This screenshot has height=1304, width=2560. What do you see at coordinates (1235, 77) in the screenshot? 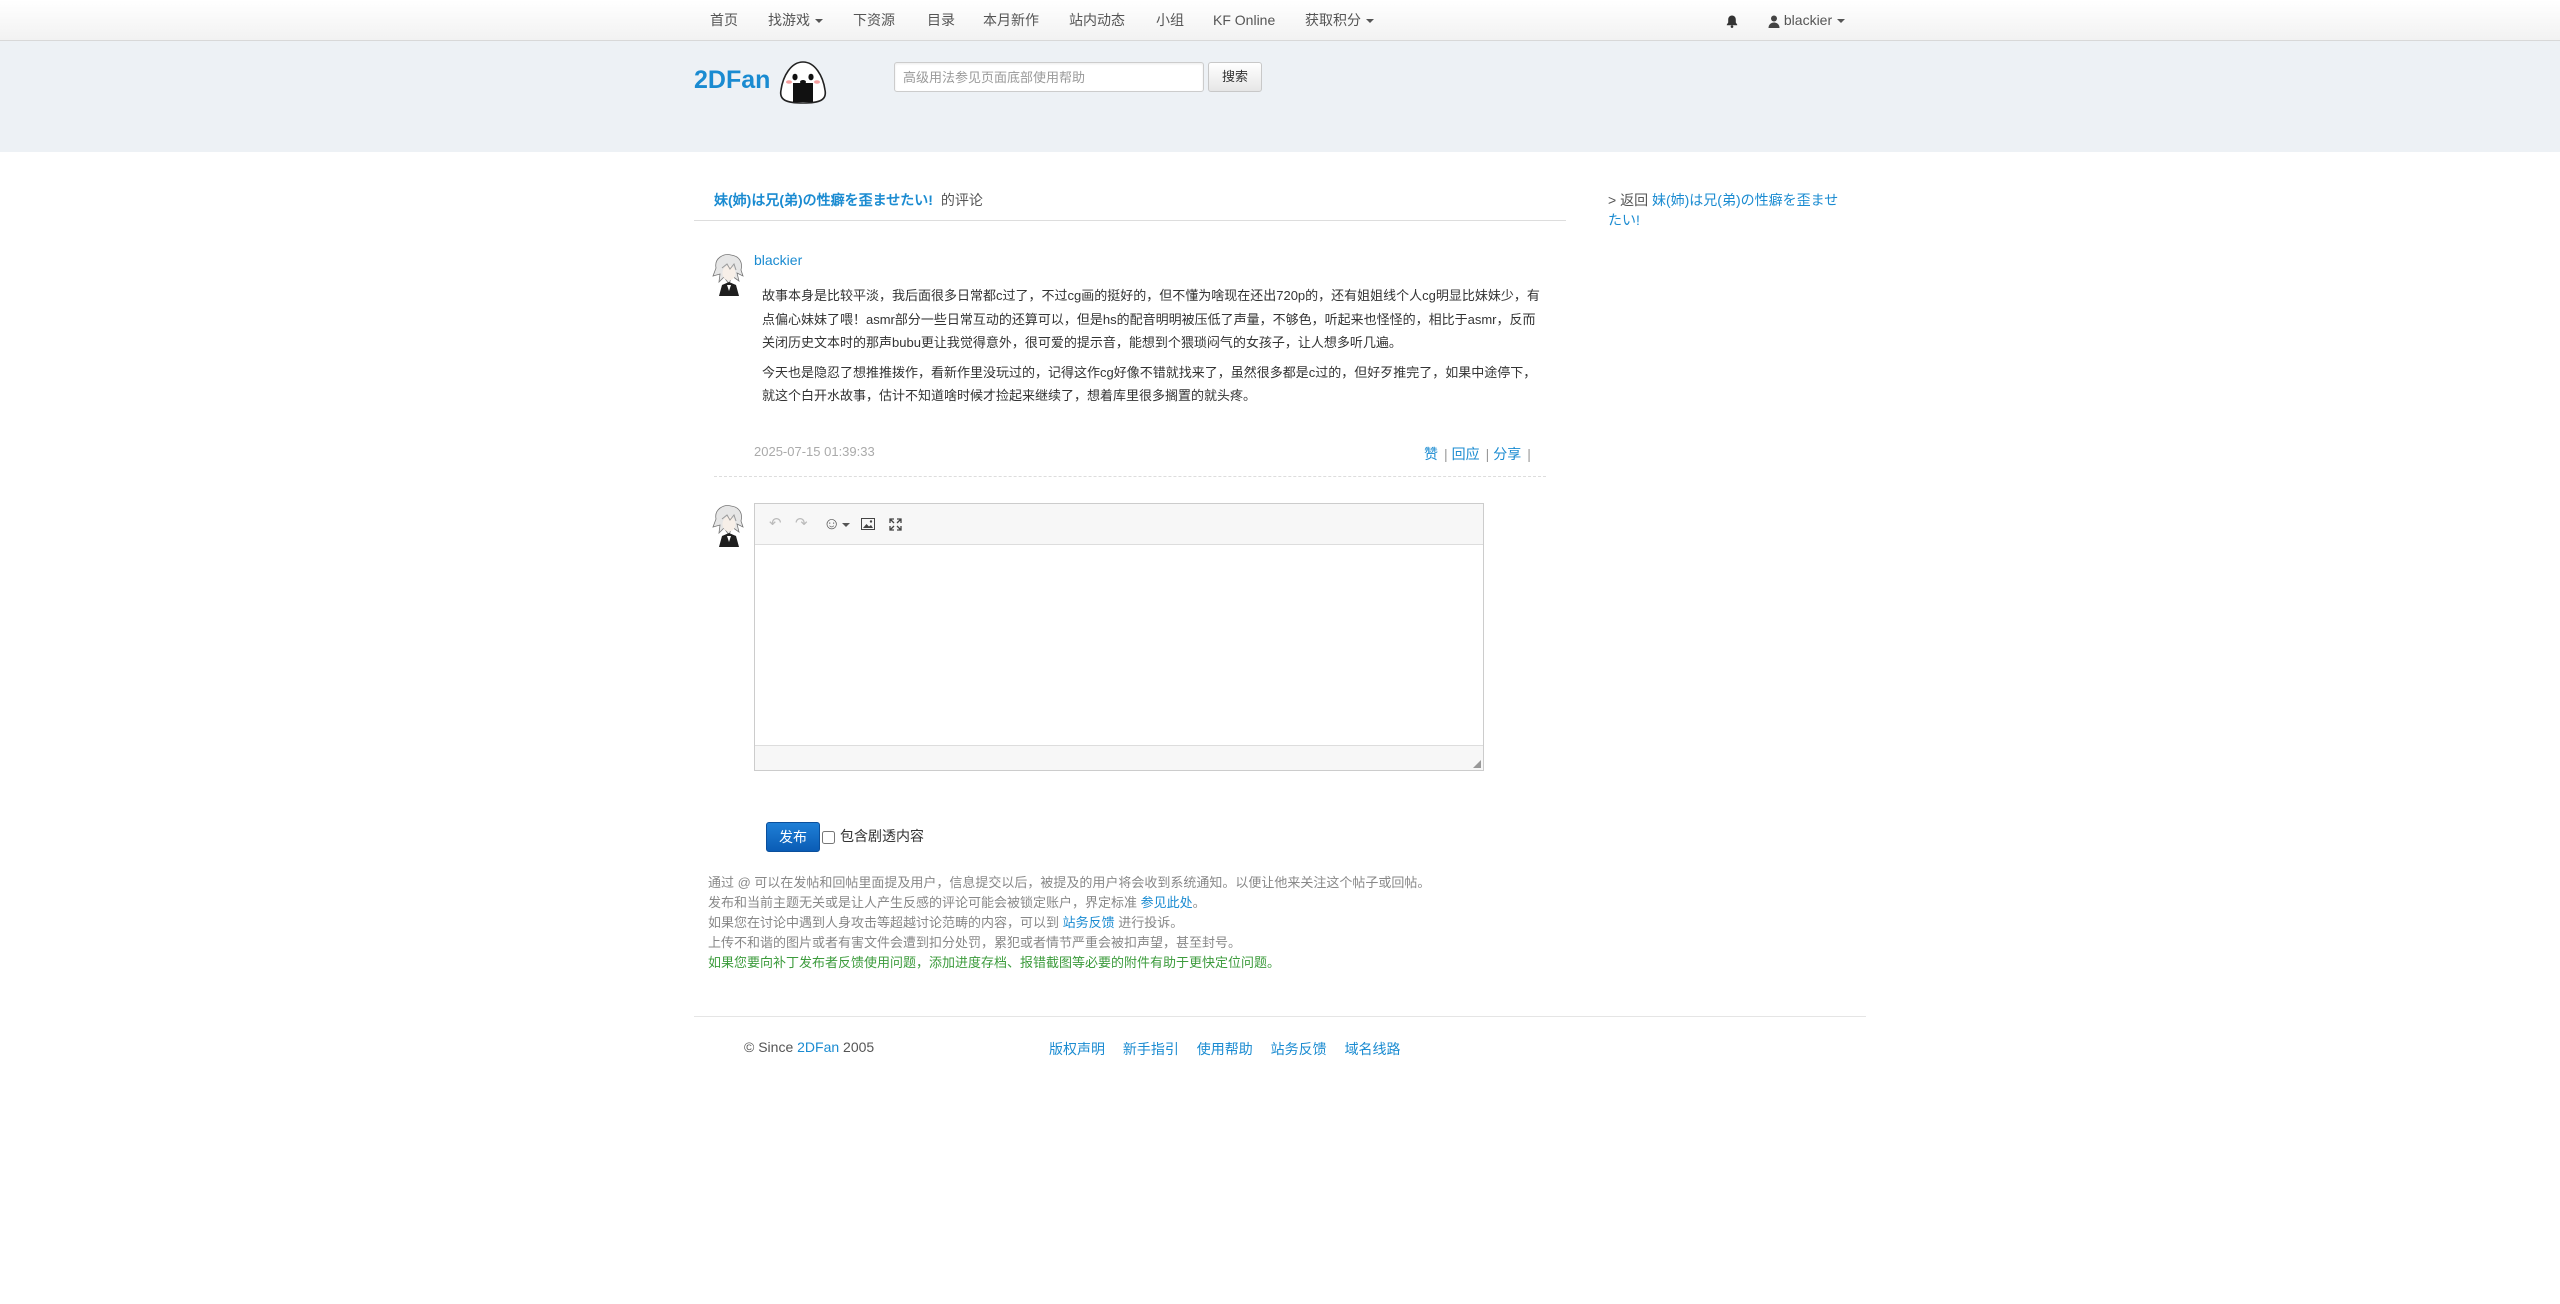
I see `search-button: 搜索` at bounding box center [1235, 77].